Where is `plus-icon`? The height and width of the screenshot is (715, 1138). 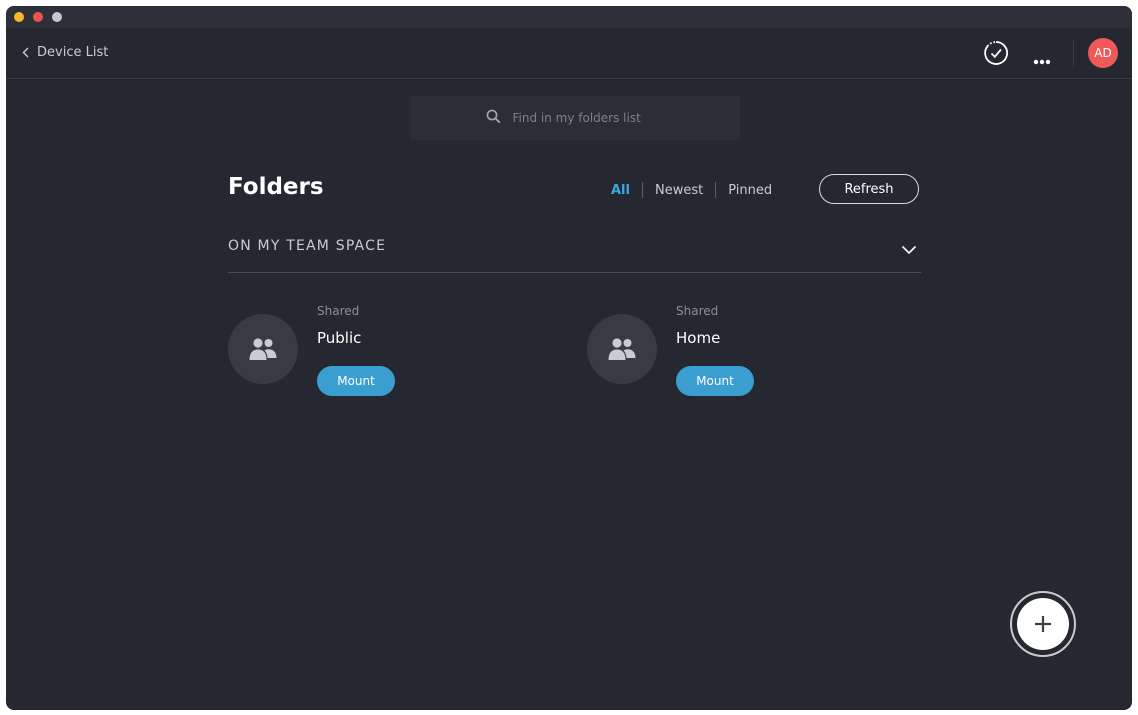 plus-icon is located at coordinates (1043, 624).